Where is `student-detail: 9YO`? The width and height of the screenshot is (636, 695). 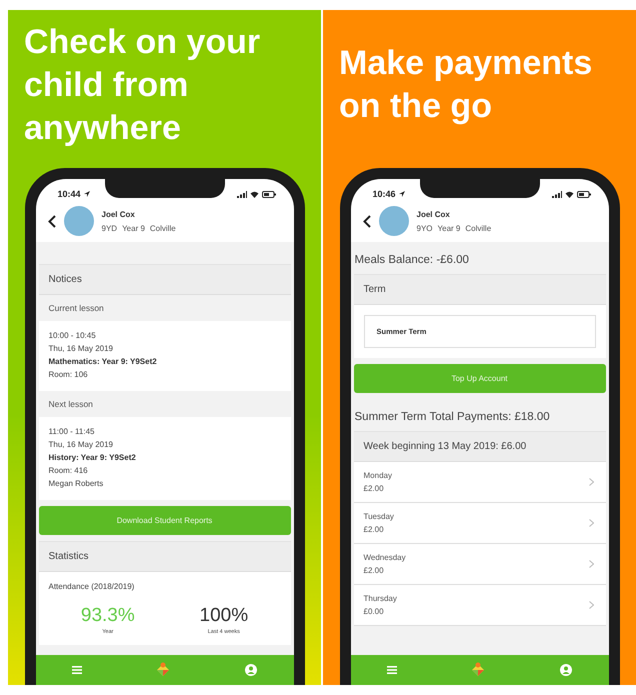 student-detail: 9YO is located at coordinates (424, 228).